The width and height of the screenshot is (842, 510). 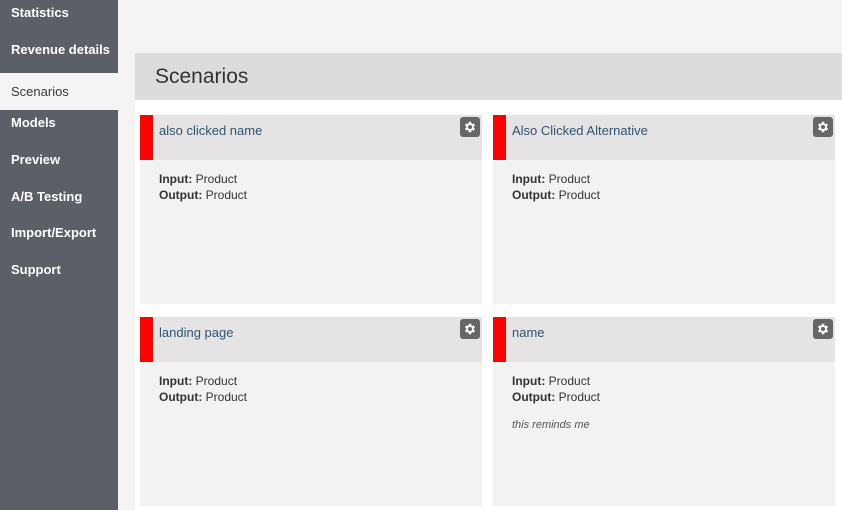 What do you see at coordinates (59, 55) in the screenshot?
I see `sidebar-item-revenue-details: Revenue details` at bounding box center [59, 55].